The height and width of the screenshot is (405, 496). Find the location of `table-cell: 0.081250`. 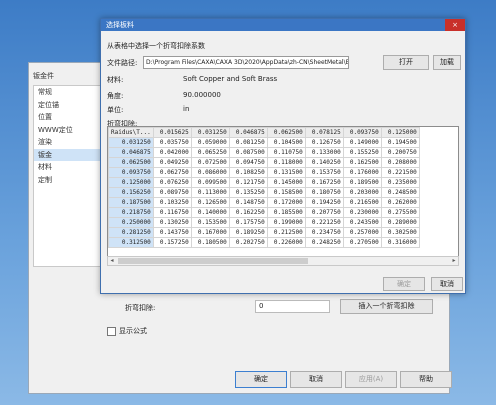

table-cell: 0.081250 is located at coordinates (248, 142).